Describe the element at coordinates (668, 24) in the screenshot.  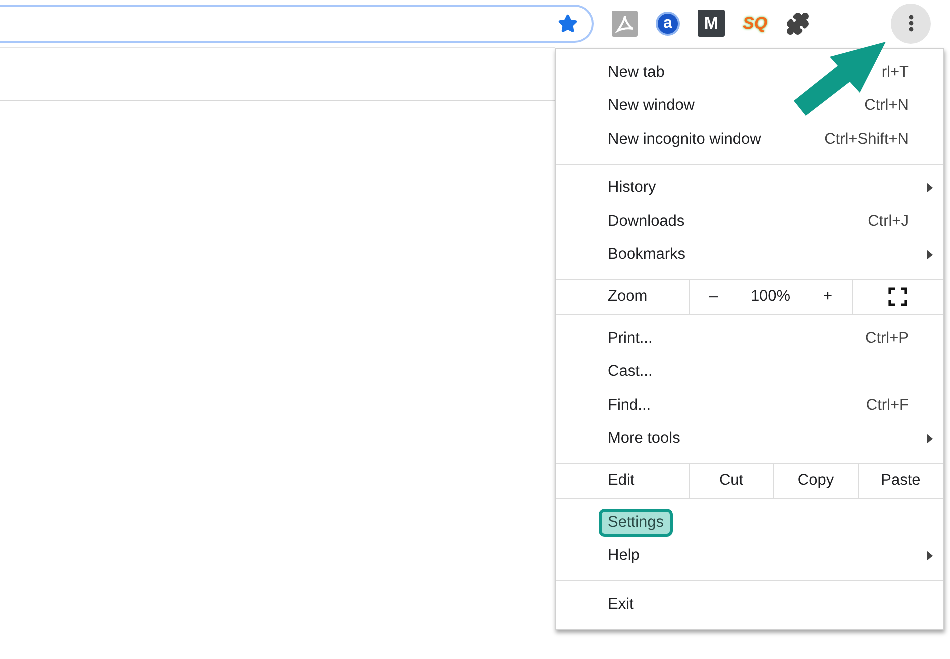
I see `extension-icon: a` at that location.